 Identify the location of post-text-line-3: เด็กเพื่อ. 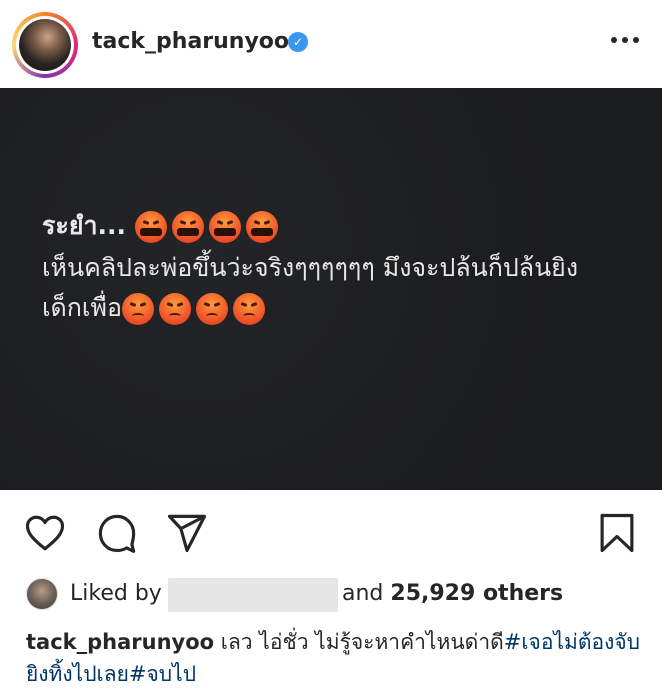
(156, 308).